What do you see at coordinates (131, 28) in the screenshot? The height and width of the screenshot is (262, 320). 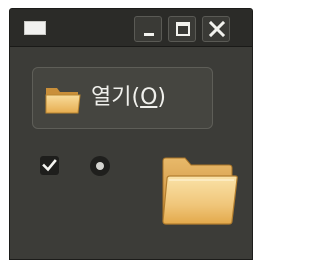 I see `title-bar` at bounding box center [131, 28].